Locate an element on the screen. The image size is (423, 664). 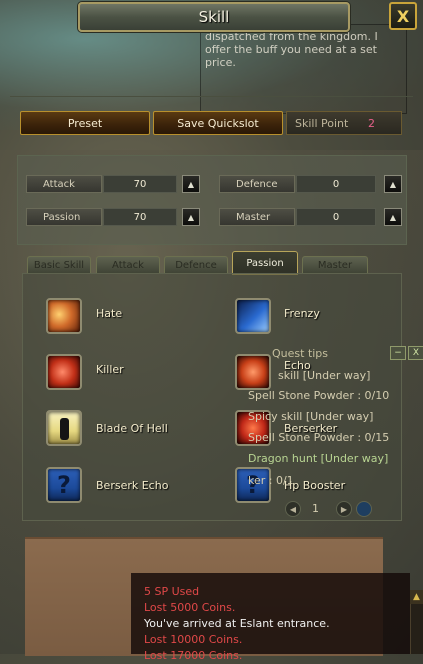
passion-increase-button: ▲ is located at coordinates (191, 217).